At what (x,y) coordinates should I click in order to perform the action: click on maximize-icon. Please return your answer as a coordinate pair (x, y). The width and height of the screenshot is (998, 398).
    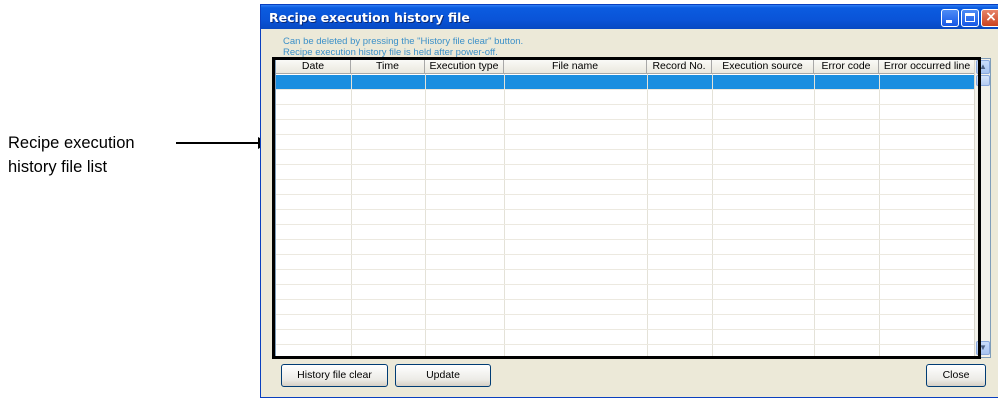
    Looking at the image, I should click on (970, 17).